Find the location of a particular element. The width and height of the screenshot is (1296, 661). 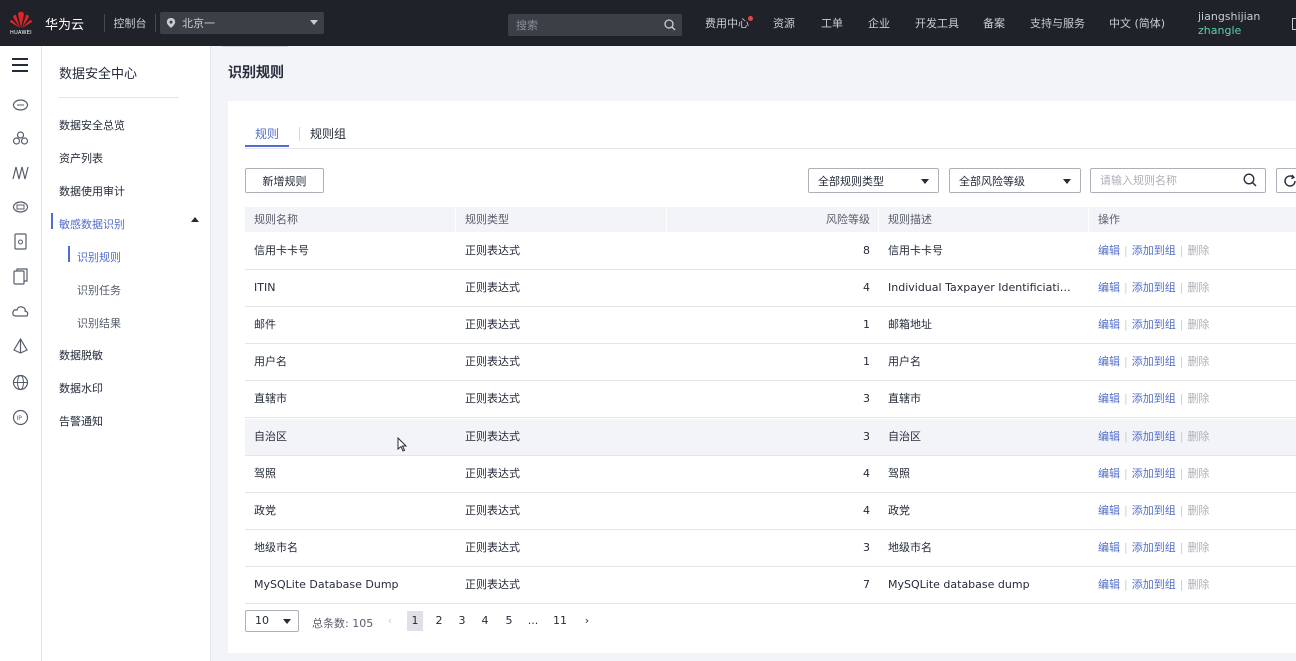

tab-rule-groups: 规则组 is located at coordinates (333, 136).